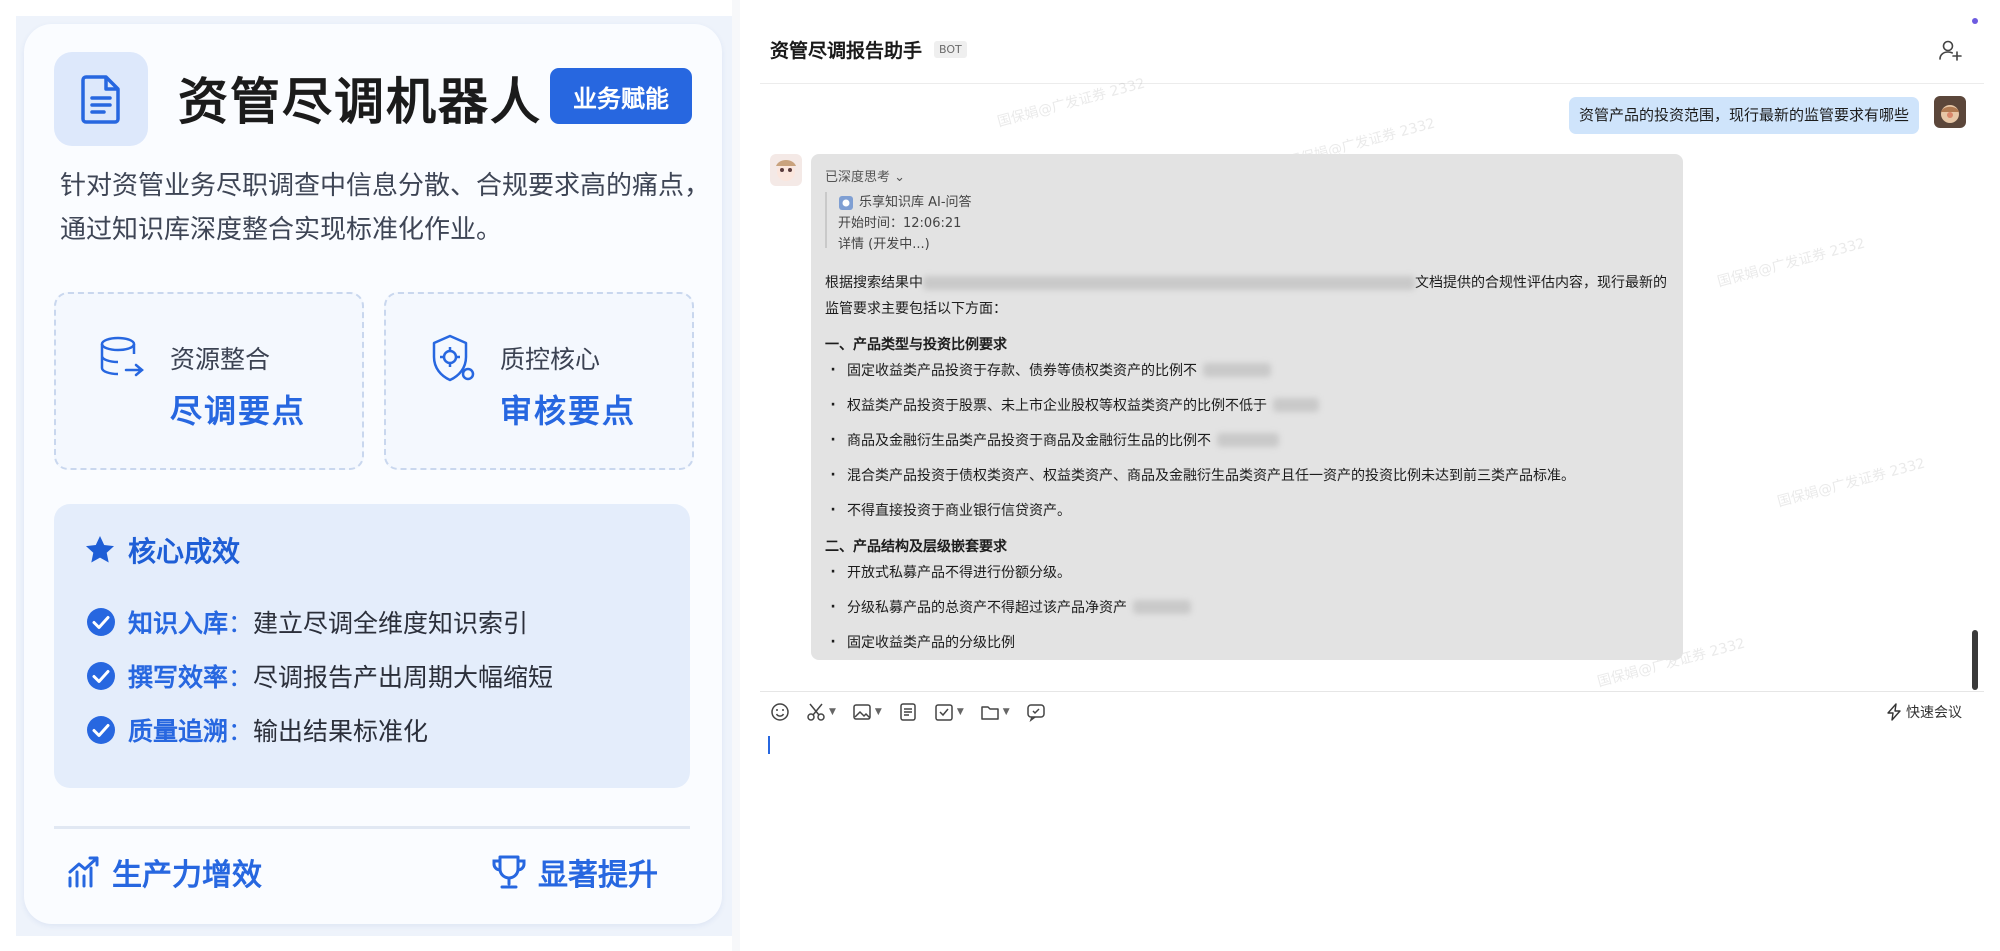 The height and width of the screenshot is (951, 2000). What do you see at coordinates (238, 411) in the screenshot?
I see `tile-value: 尽调要点` at bounding box center [238, 411].